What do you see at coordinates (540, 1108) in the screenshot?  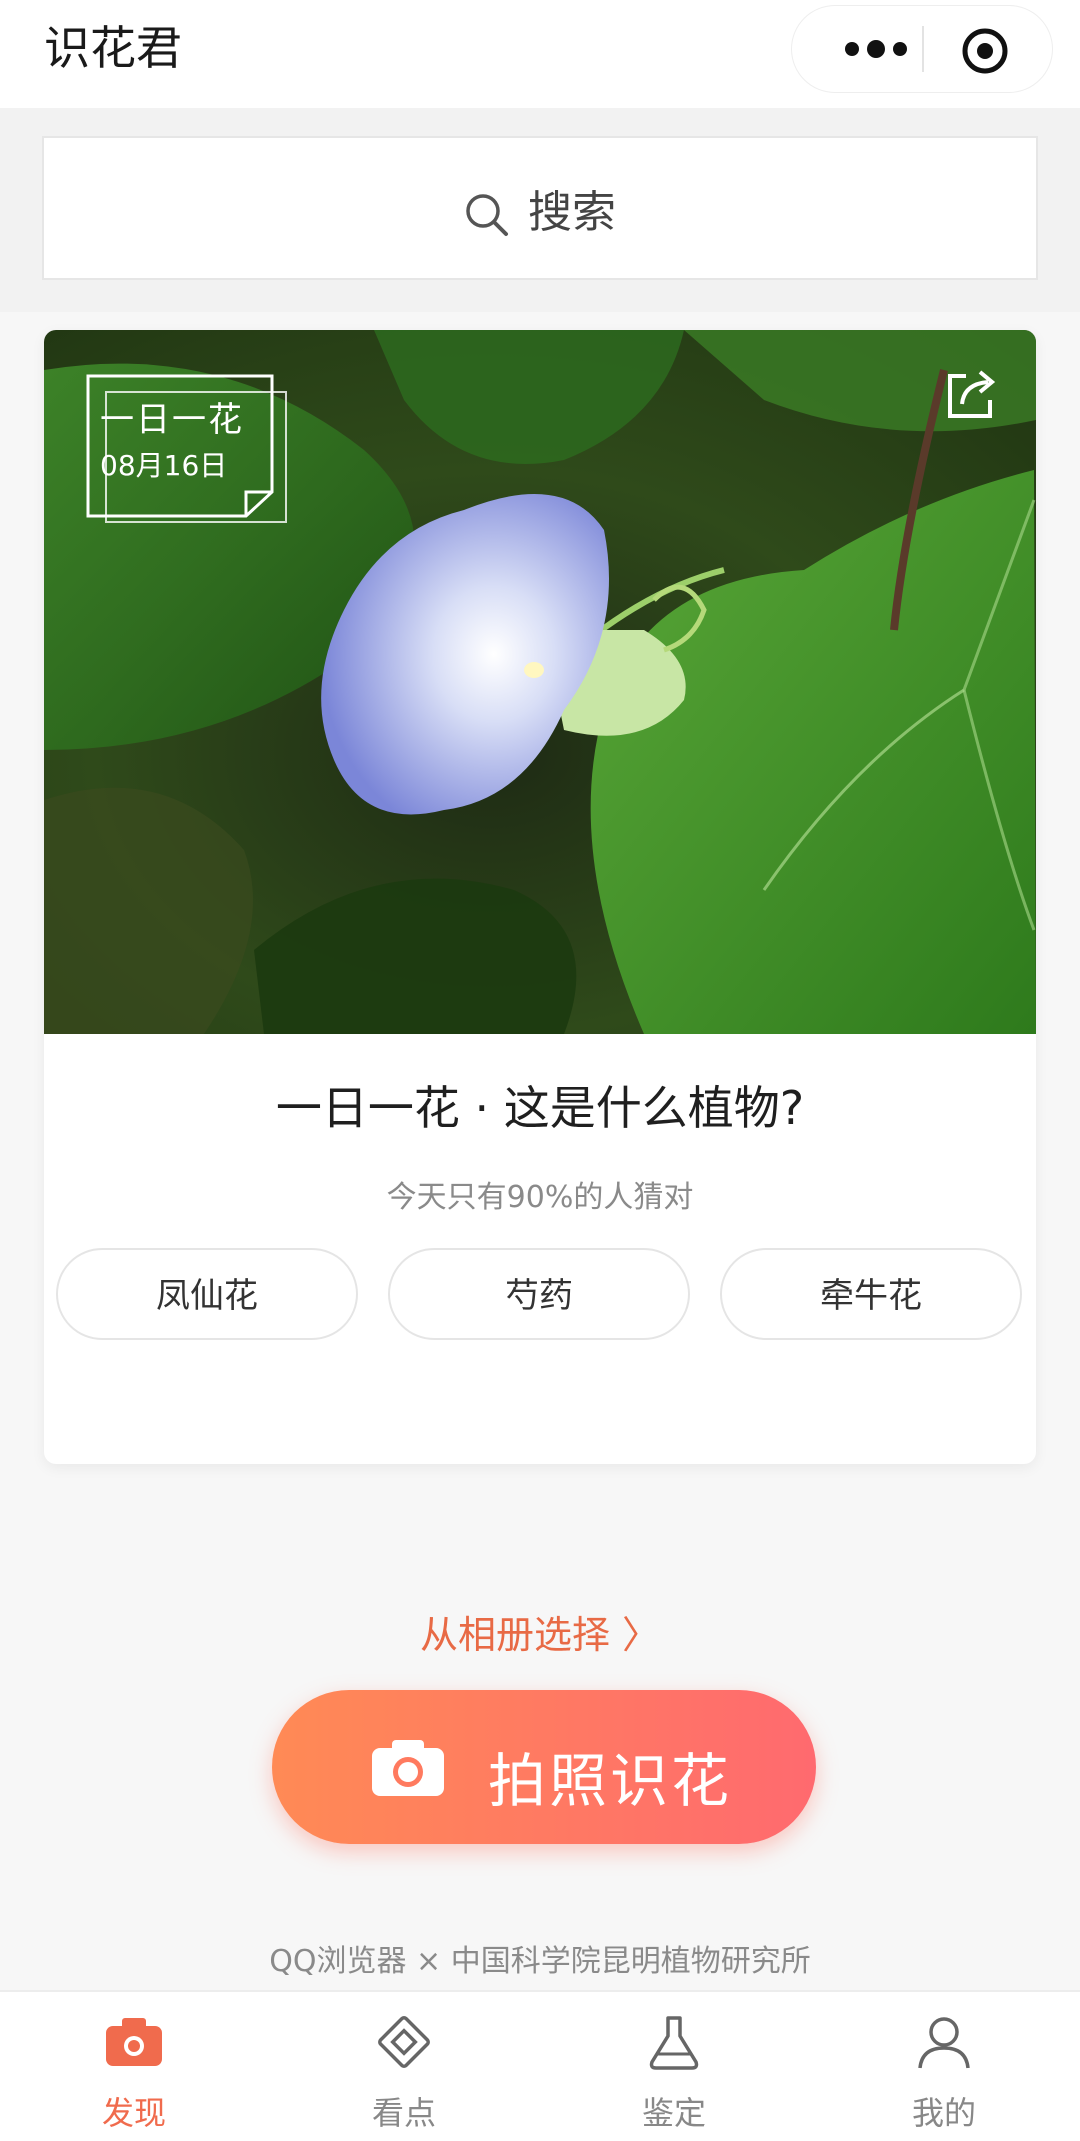 I see `question-text: 一日一花 · 这是什么植物?` at bounding box center [540, 1108].